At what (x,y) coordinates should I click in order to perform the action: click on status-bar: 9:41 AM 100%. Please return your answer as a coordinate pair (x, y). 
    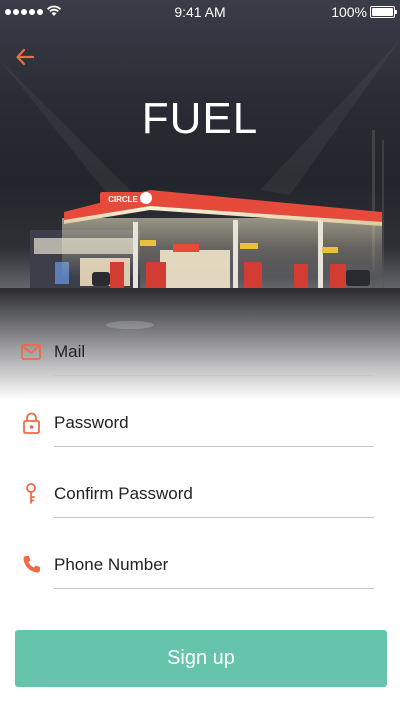
    Looking at the image, I should click on (200, 12).